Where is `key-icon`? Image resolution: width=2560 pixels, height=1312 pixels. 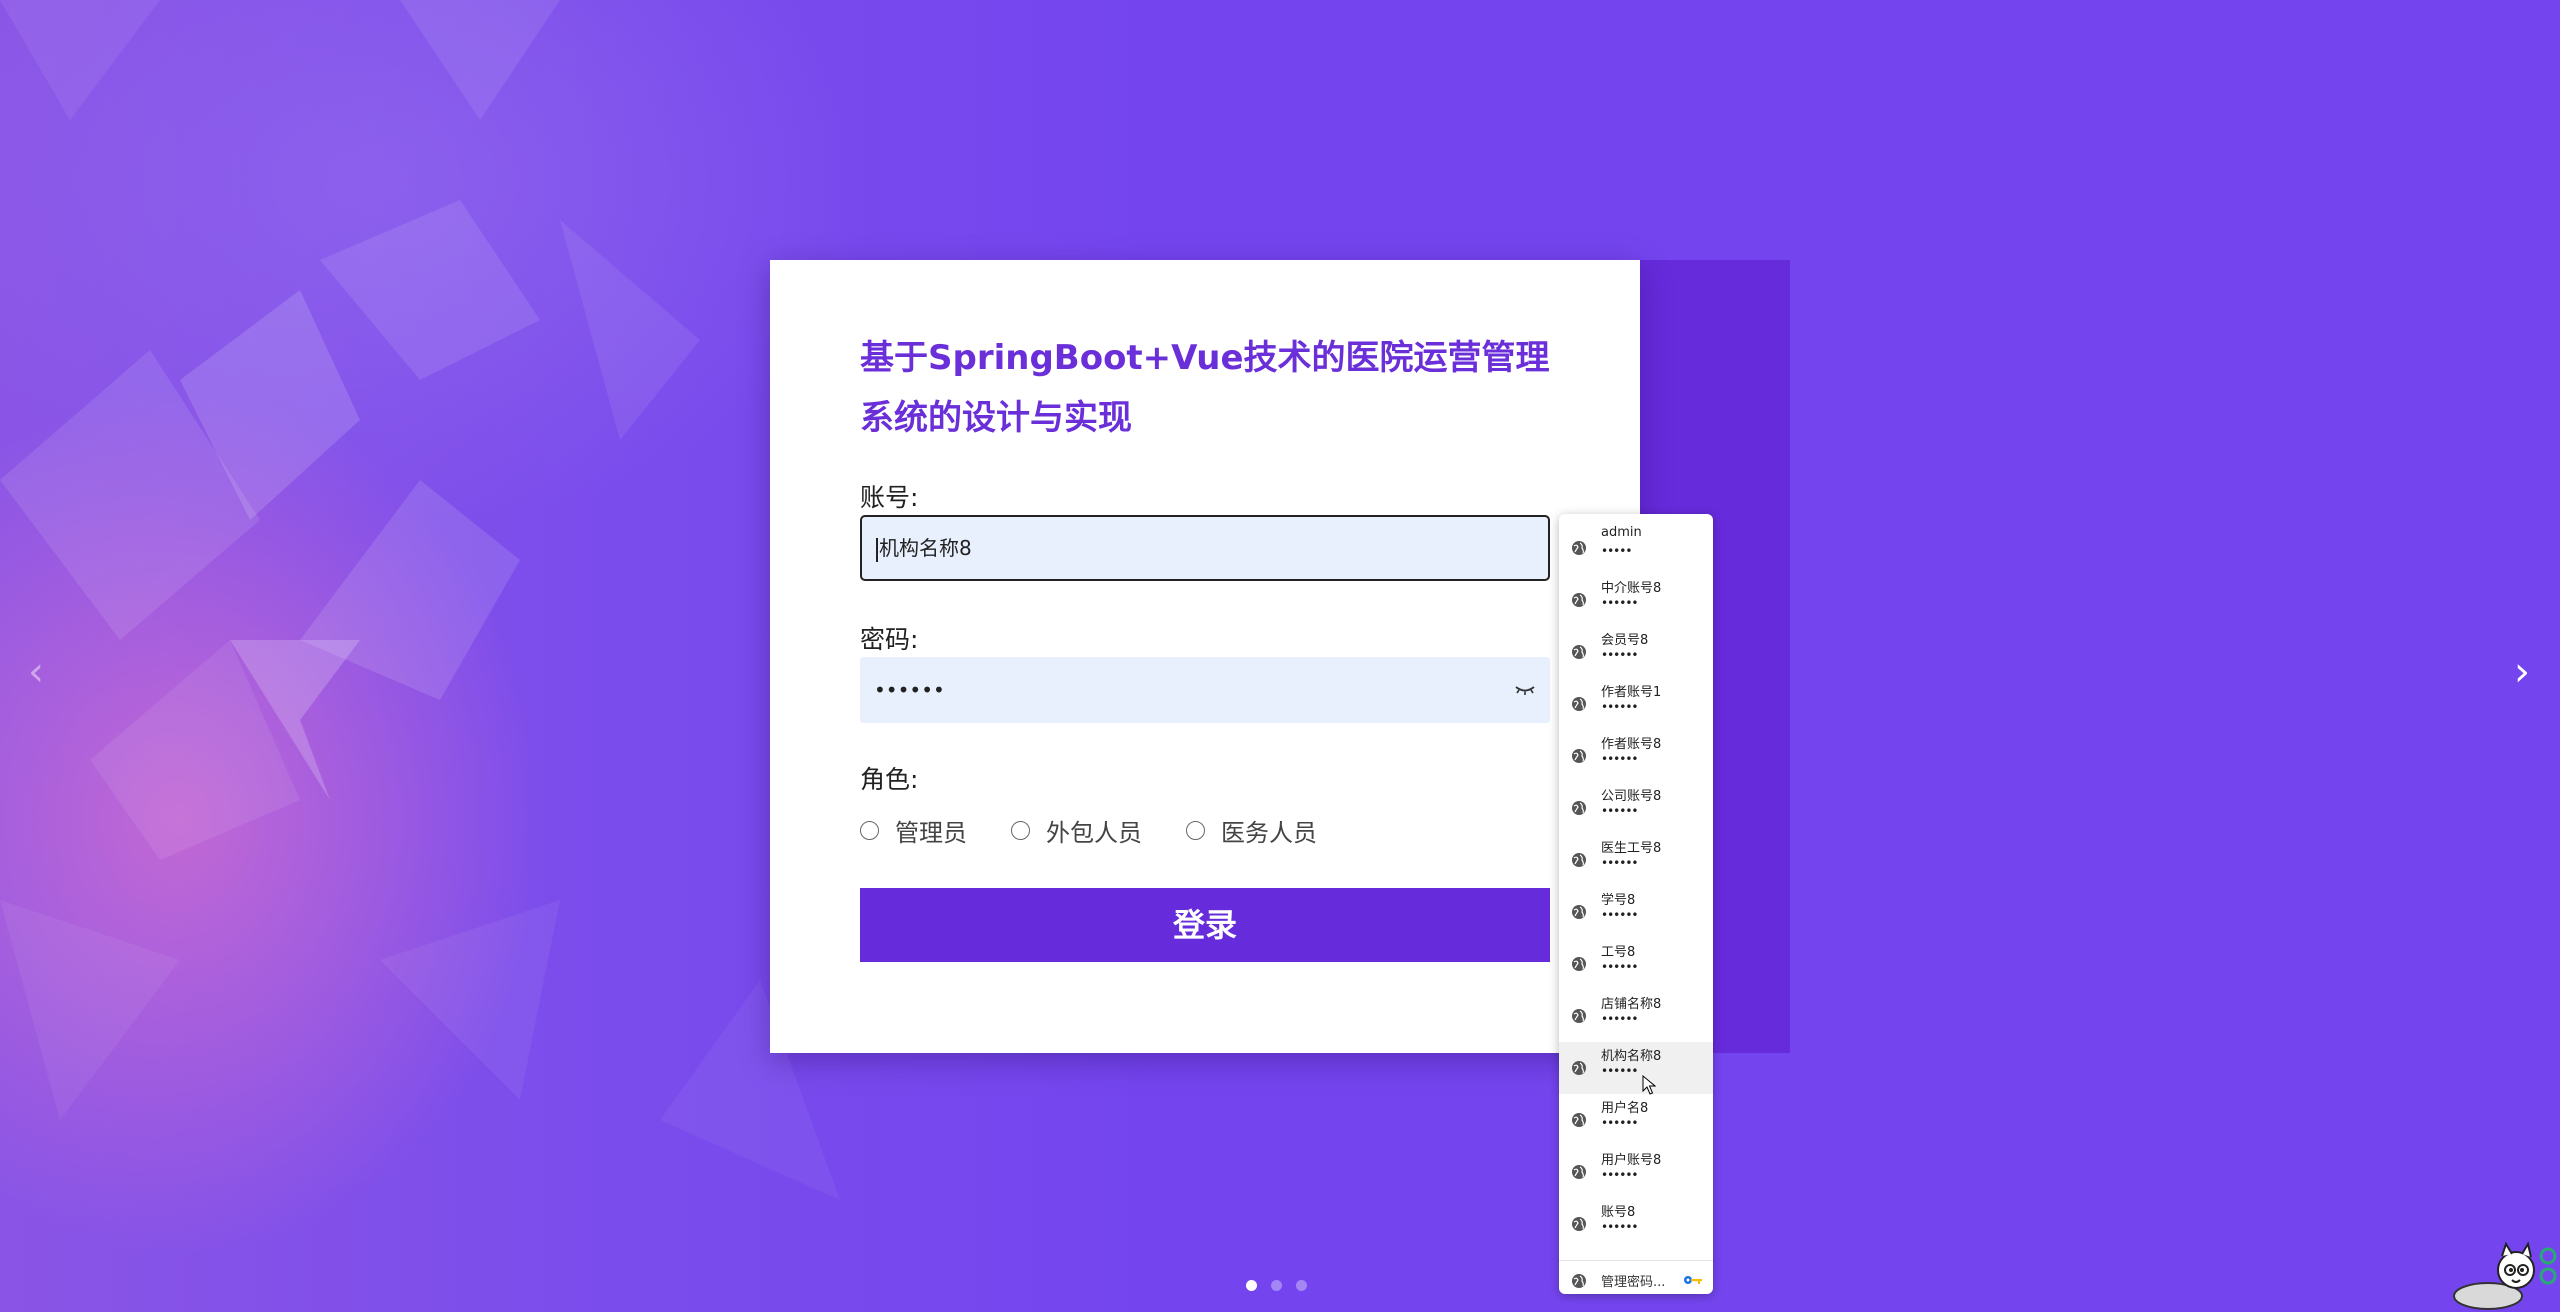
key-icon is located at coordinates (1693, 1280).